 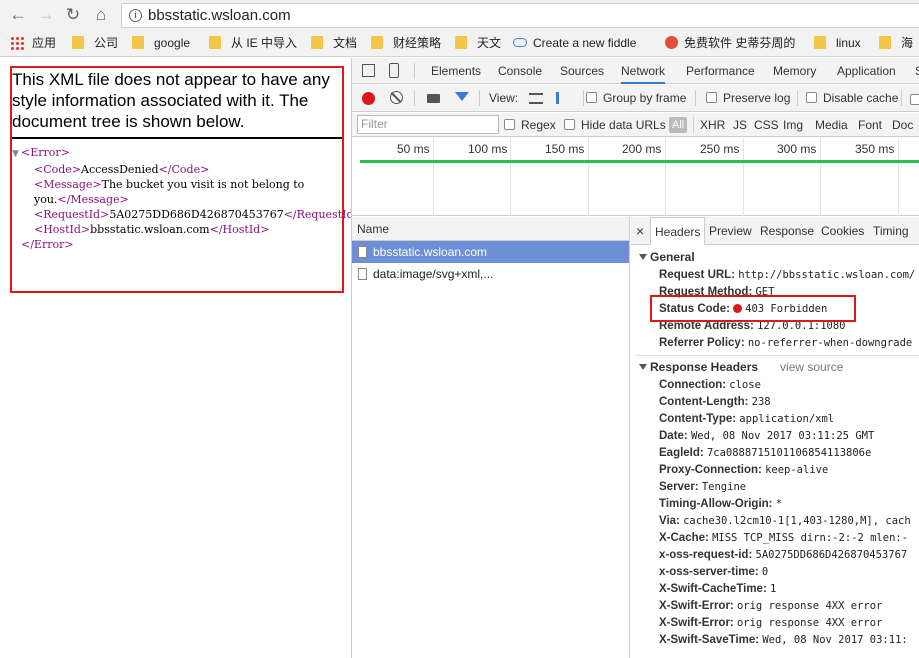 I want to click on header-row: Timing-Allow-Origin: *, so click(x=720, y=504).